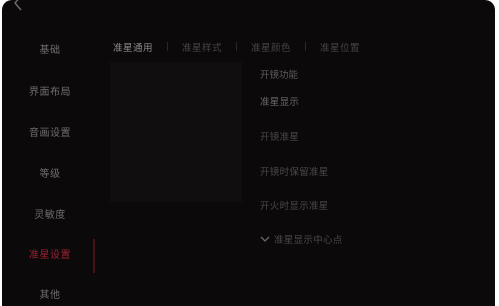 This screenshot has height=306, width=499. Describe the element at coordinates (294, 205) in the screenshot. I see `option-show-crosshair-when-firing: 开火时显示准星` at that location.